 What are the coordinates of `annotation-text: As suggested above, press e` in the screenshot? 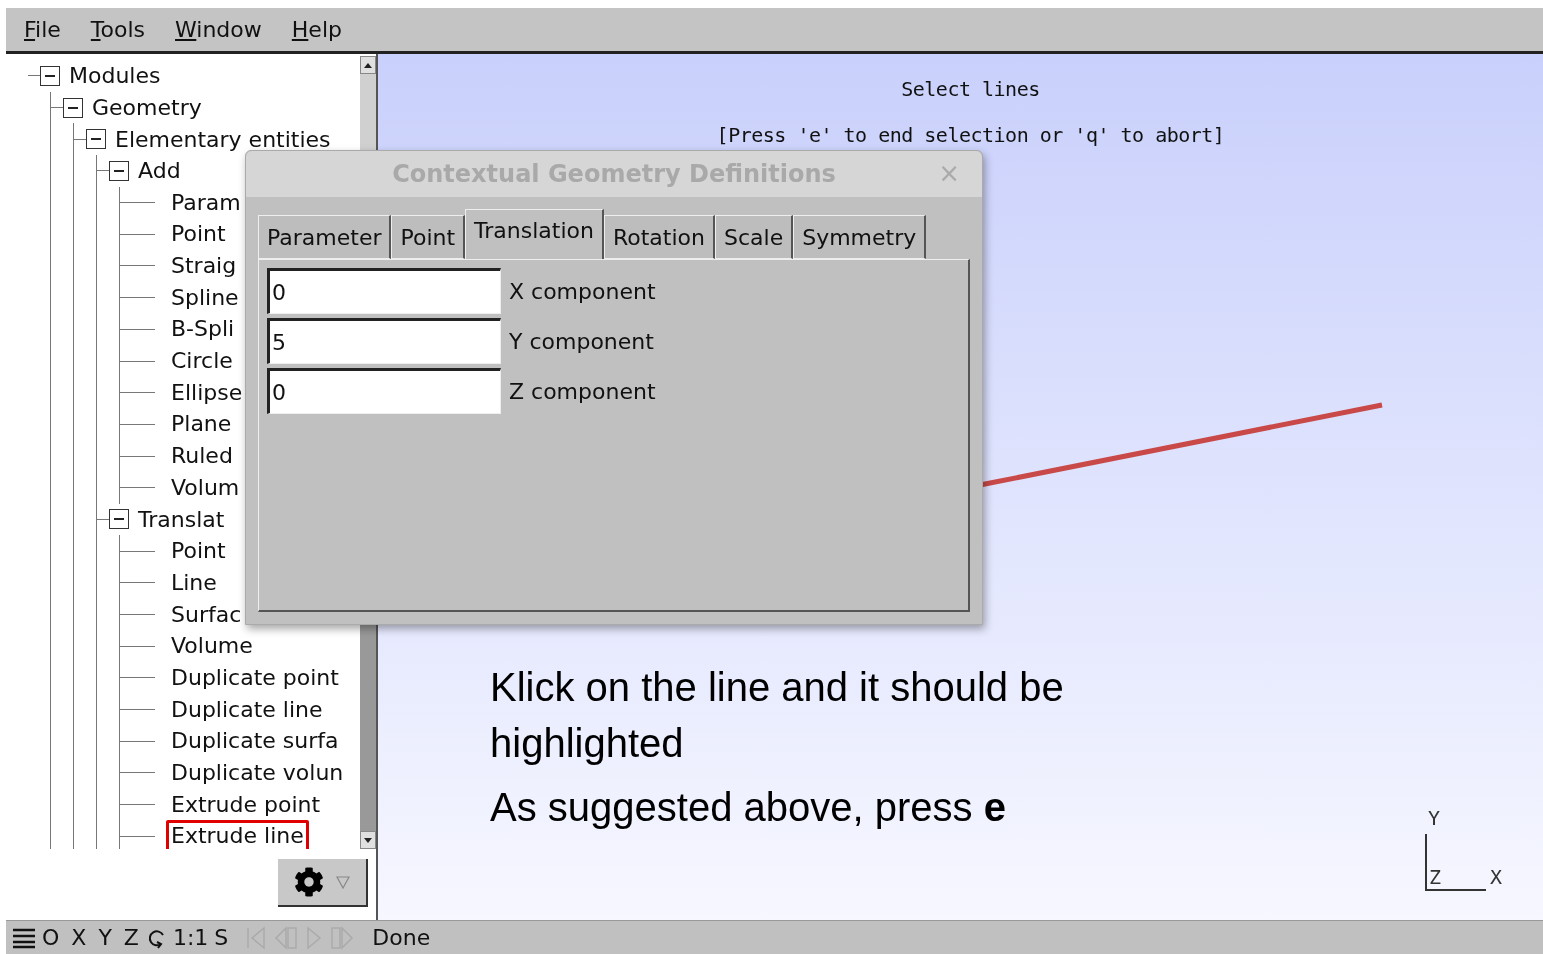 It's located at (748, 807).